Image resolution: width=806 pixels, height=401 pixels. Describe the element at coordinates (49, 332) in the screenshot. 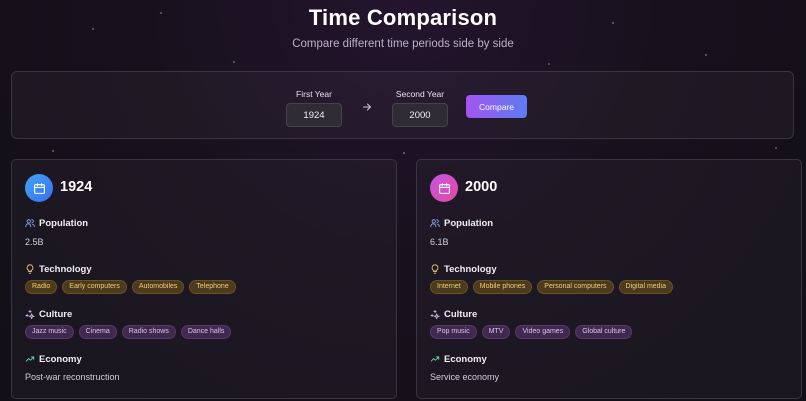

I see `culture-tag: Jazz music` at that location.